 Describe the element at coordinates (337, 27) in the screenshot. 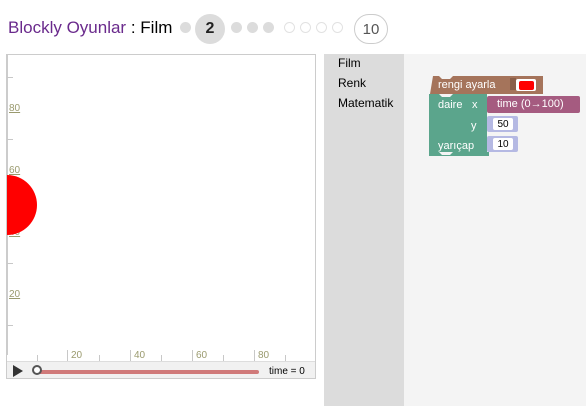

I see `level-9-dot` at that location.